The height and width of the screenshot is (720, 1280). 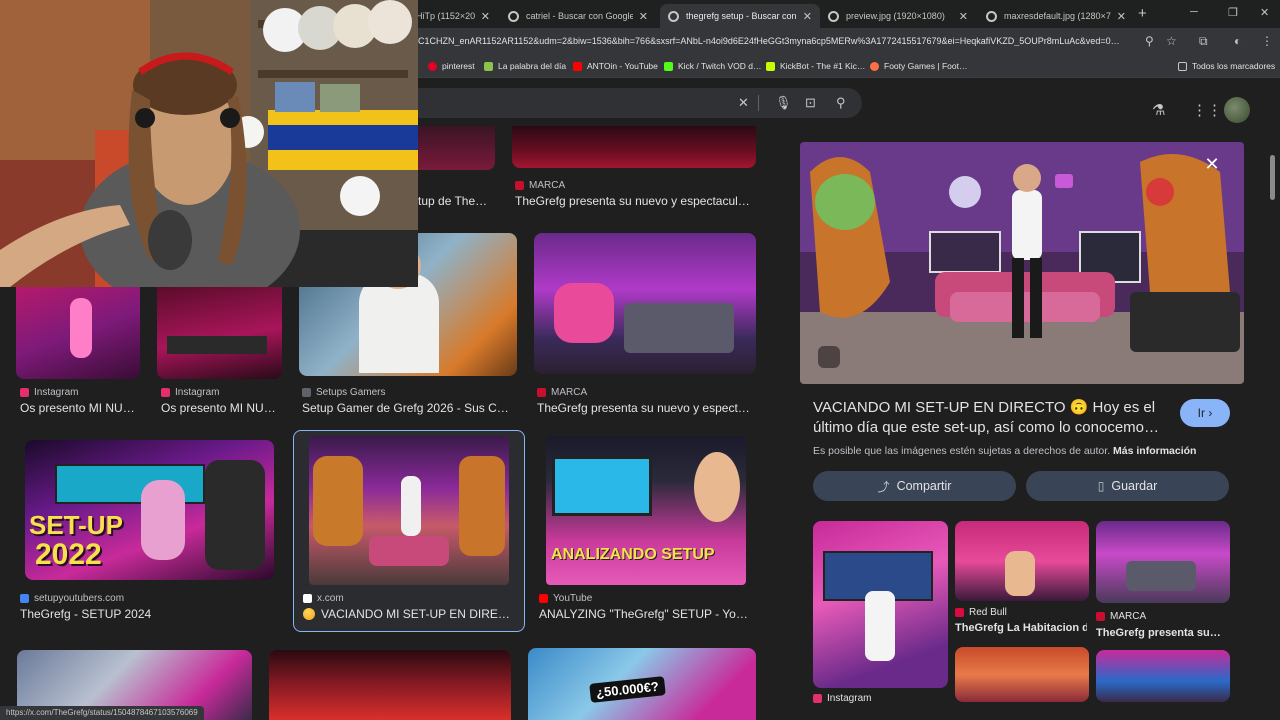 What do you see at coordinates (829, 357) in the screenshot?
I see `lens-search-icon` at bounding box center [829, 357].